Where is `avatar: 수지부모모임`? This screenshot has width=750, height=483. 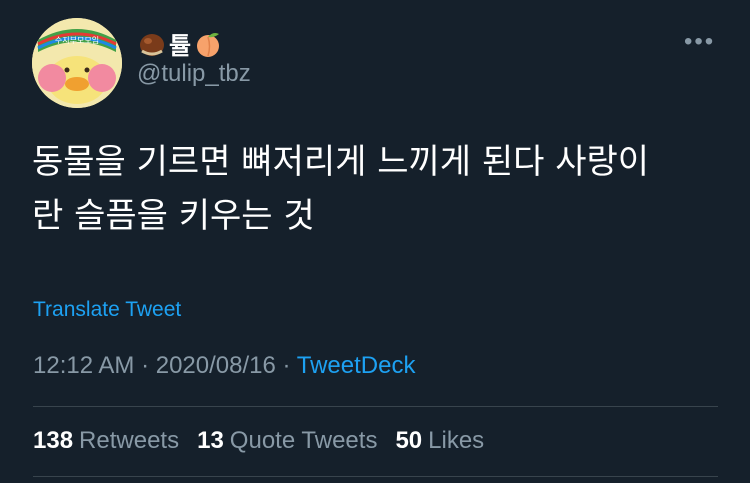 avatar: 수지부모모임 is located at coordinates (77, 63).